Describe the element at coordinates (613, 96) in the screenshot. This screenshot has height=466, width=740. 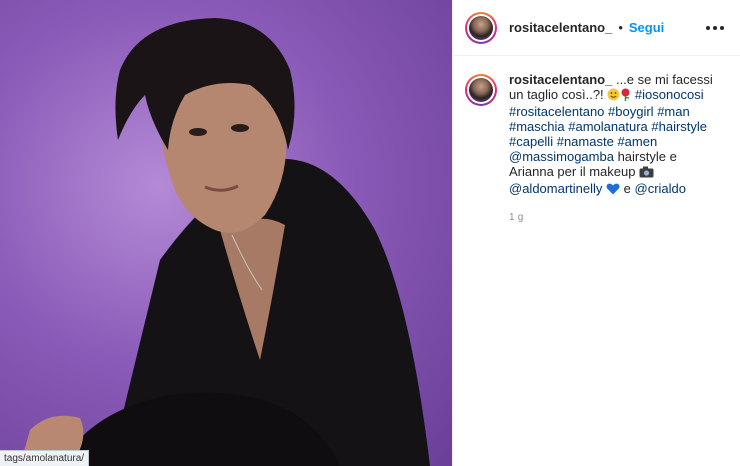
I see `smiling-face-emoji-icon` at that location.